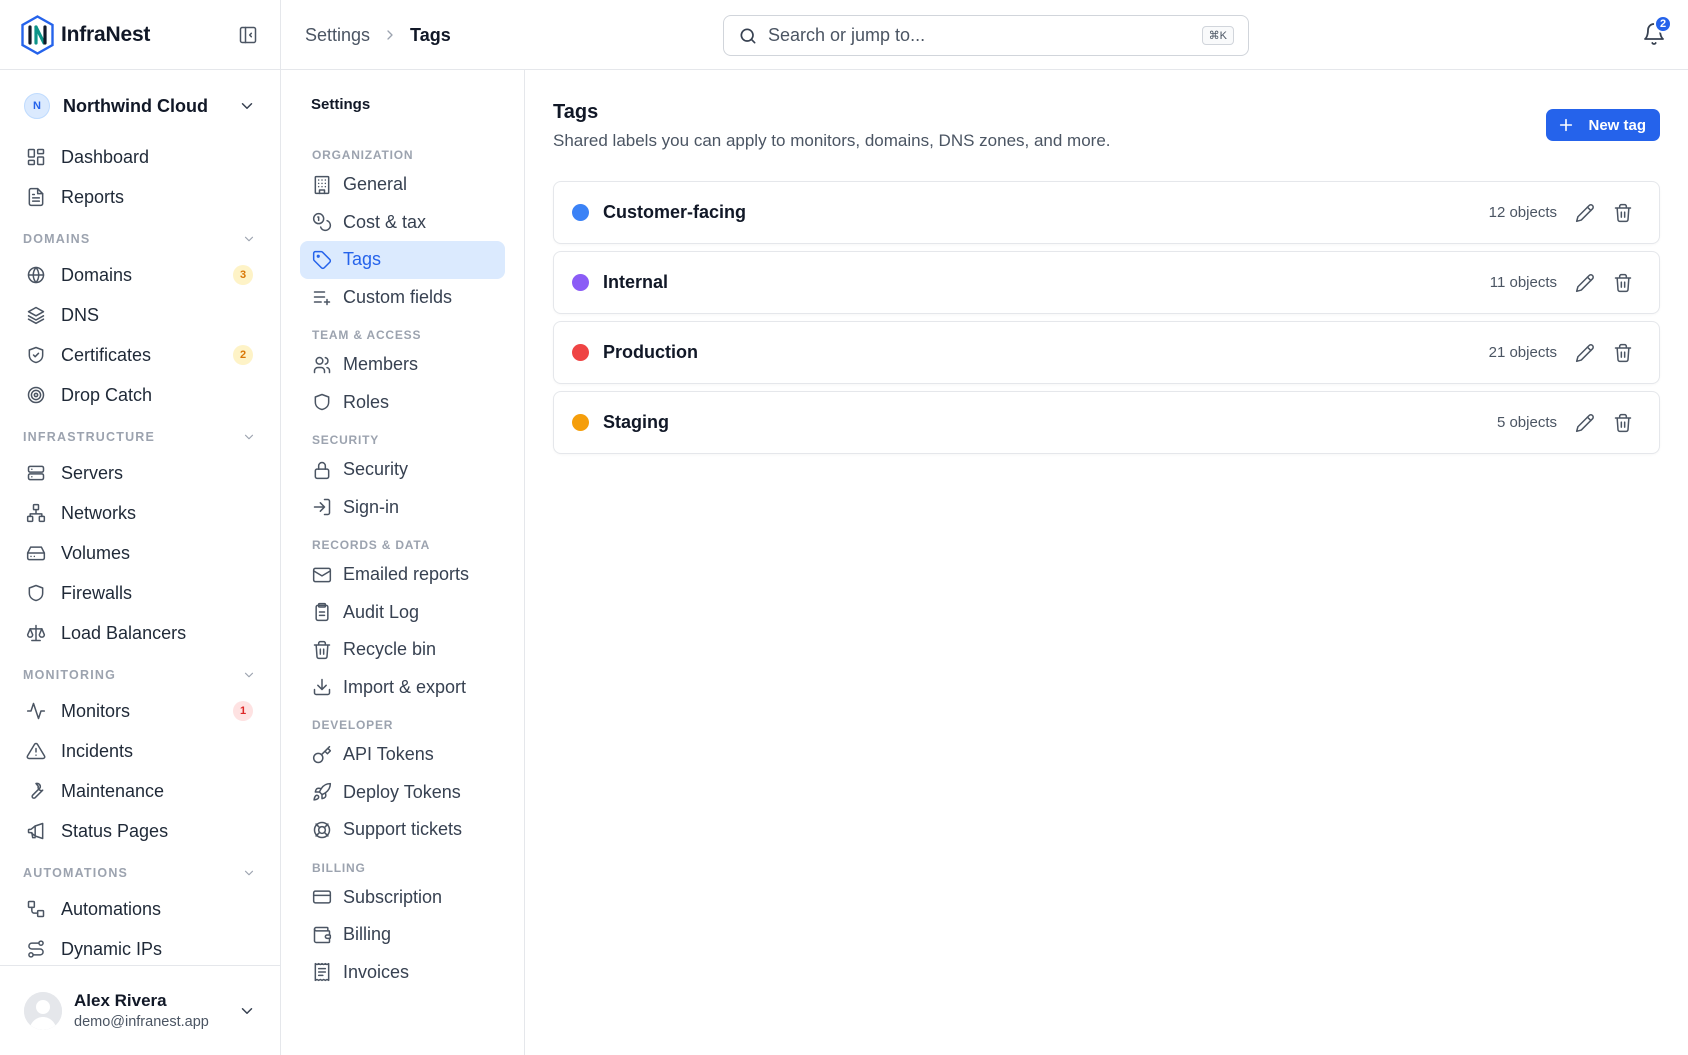 This screenshot has height=1055, width=1688. I want to click on sidebar-collapse-button, so click(248, 35).